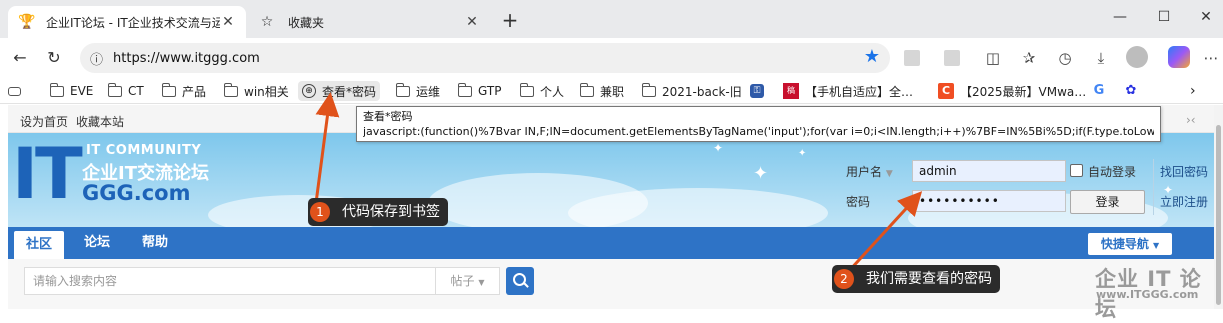  Describe the element at coordinates (309, 91) in the screenshot. I see `globe-icon: ⊕` at that location.